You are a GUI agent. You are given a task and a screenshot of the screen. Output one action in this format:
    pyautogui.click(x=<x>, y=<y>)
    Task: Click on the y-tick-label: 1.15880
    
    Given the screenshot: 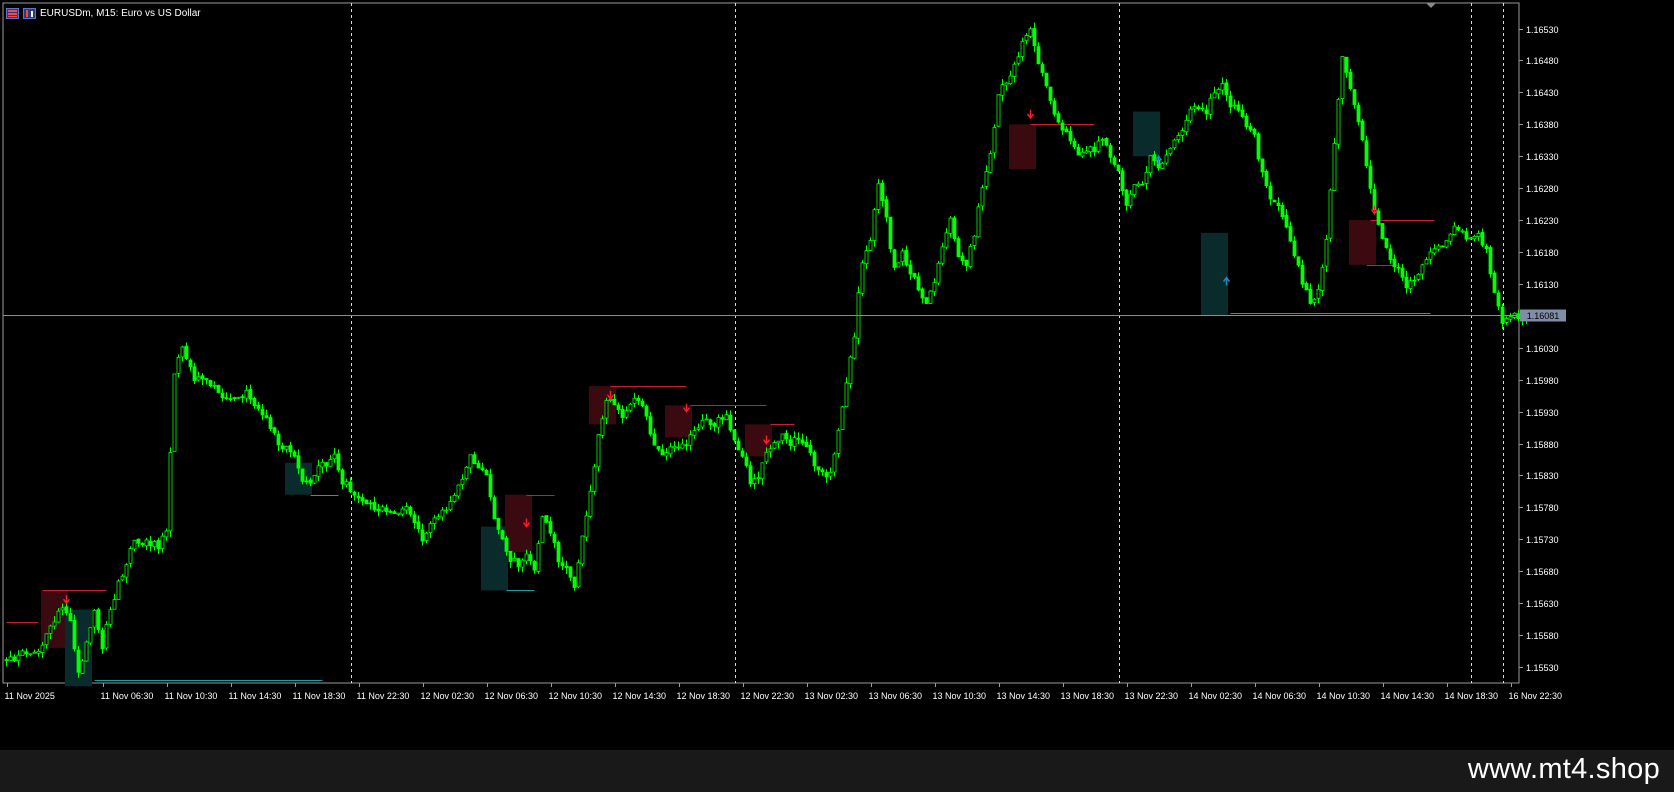 What is the action you would take?
    pyautogui.click(x=1542, y=445)
    